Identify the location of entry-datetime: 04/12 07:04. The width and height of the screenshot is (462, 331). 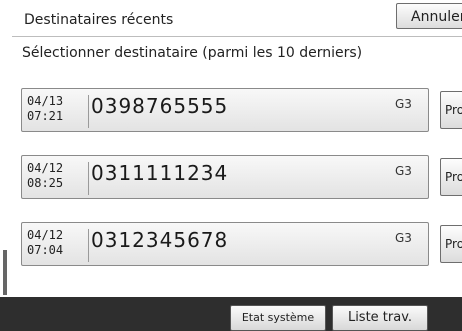
(45, 243).